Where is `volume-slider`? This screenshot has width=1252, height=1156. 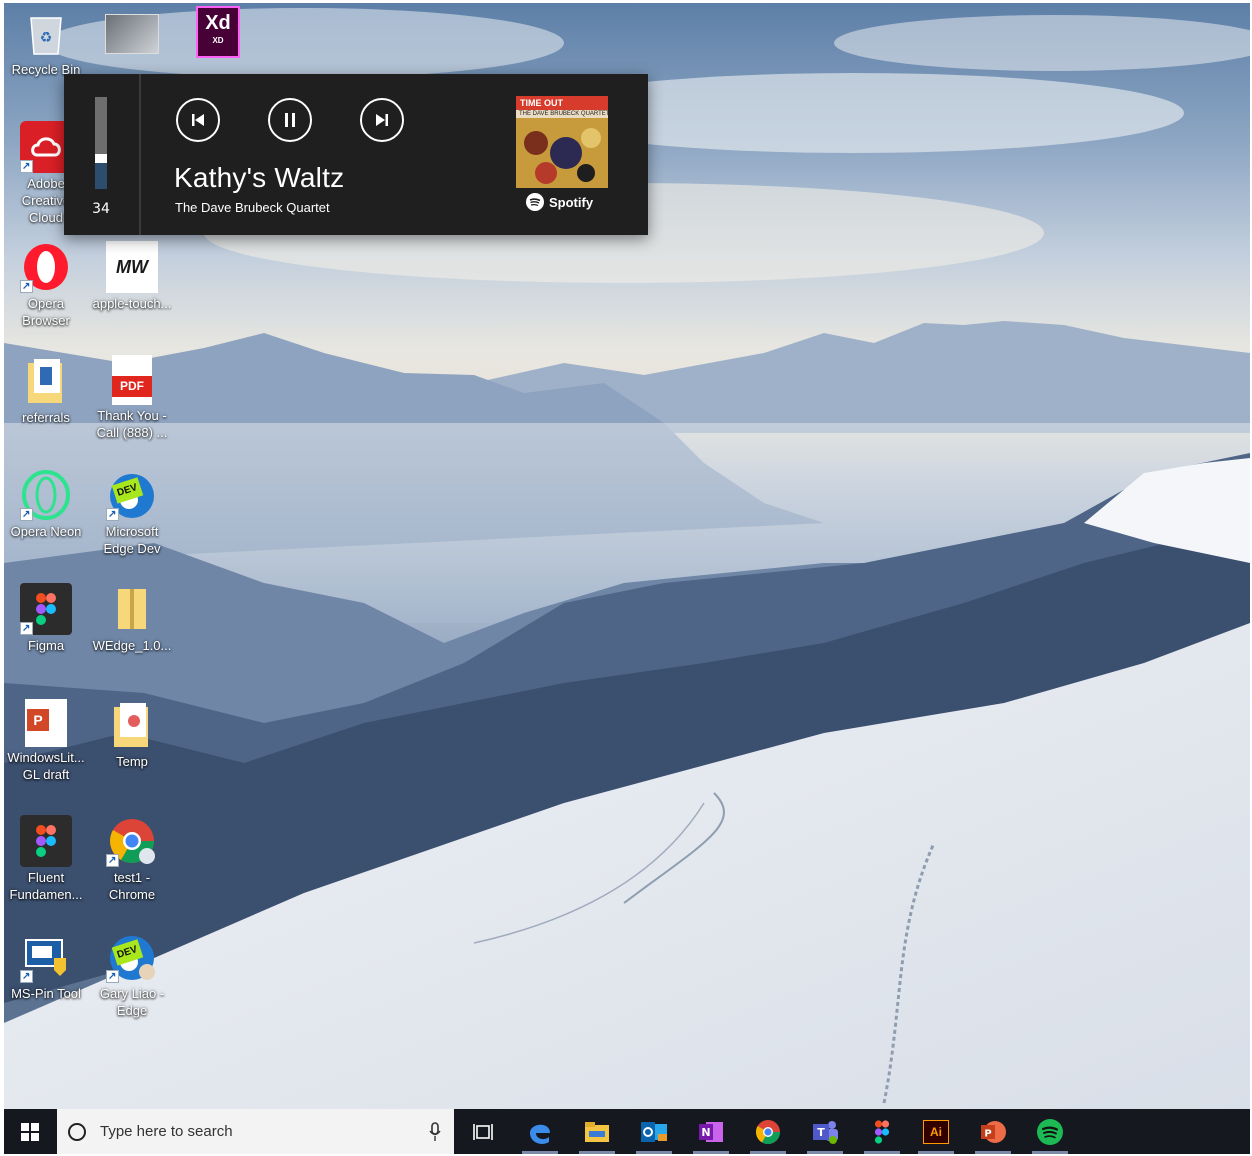
volume-slider is located at coordinates (101, 143).